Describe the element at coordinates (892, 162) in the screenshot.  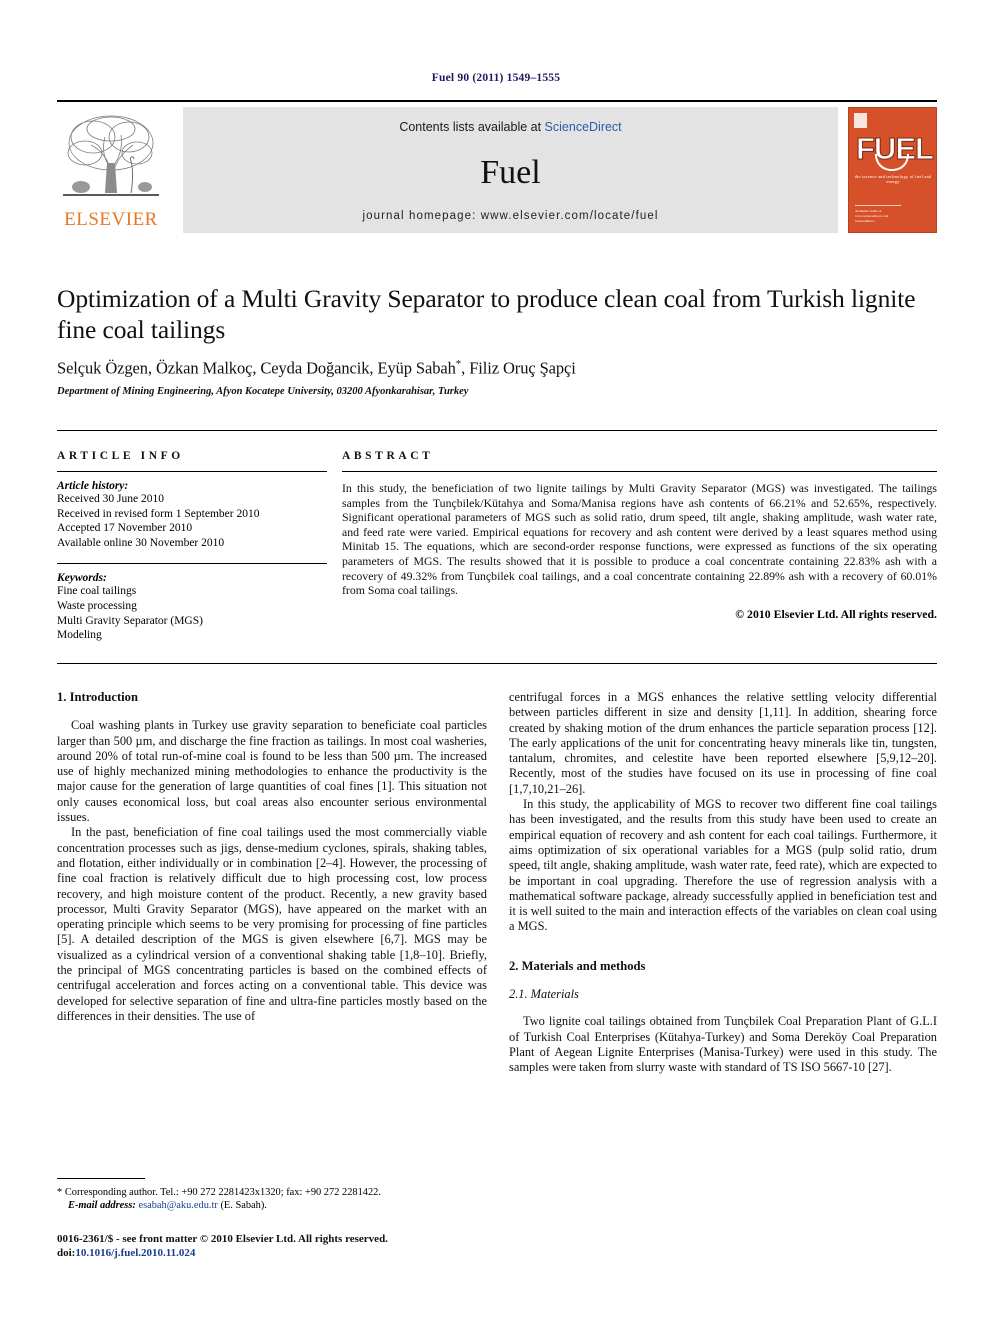
I see `cover-swoosh-icon` at that location.